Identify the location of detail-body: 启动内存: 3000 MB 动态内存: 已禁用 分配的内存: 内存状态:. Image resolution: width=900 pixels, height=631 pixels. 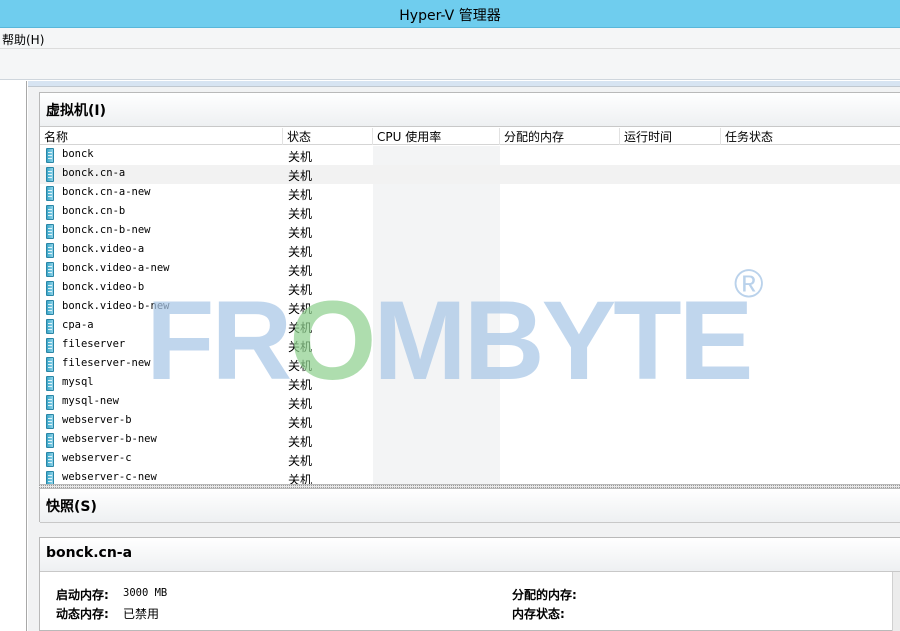
(470, 601).